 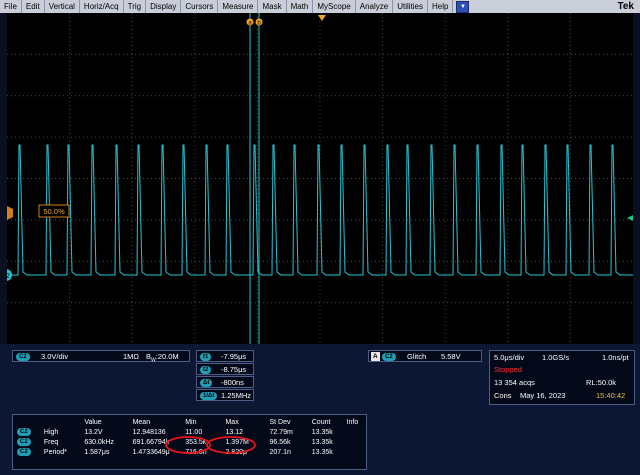 I want to click on annotation-ellipse-min, so click(x=188, y=445).